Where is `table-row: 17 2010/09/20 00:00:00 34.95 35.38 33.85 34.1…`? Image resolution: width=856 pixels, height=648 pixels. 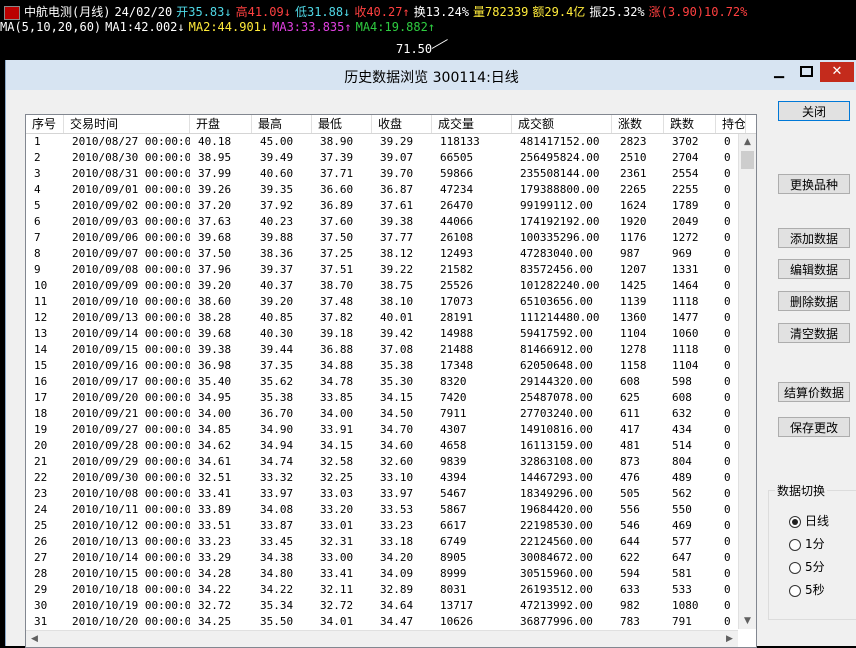 table-row: 17 2010/09/20 00:00:00 34.95 35.38 33.85 34.1… is located at coordinates (382, 398).